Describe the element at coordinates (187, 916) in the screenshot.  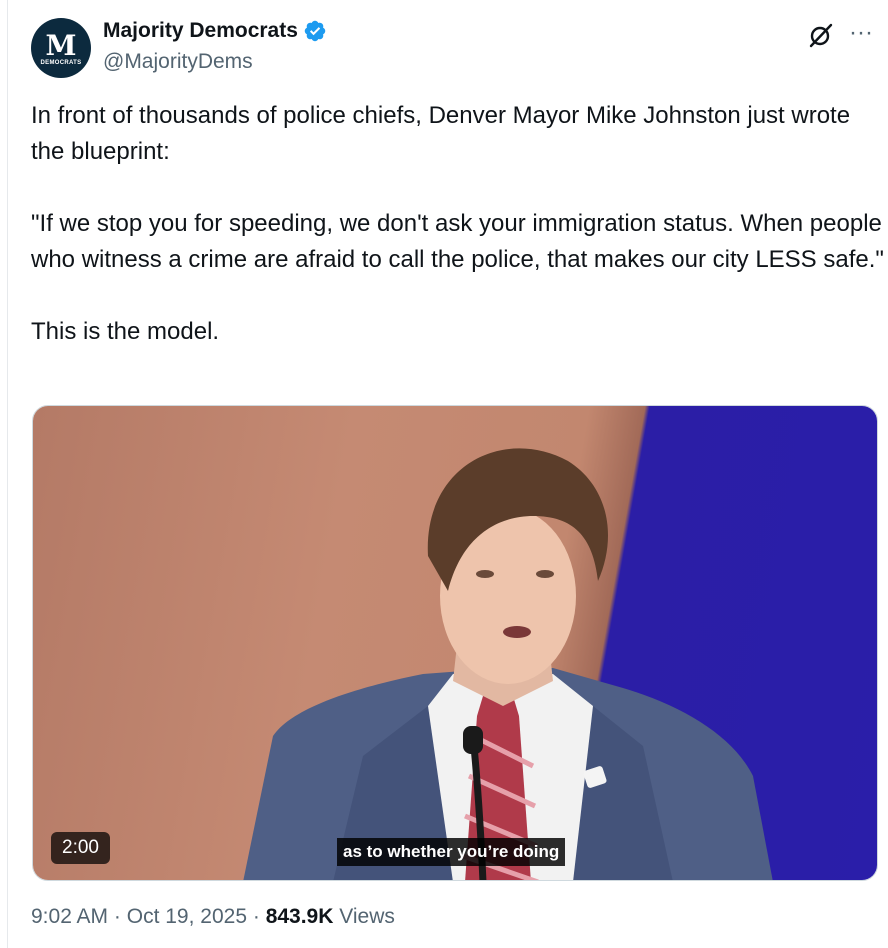
I see `tweet-date: Oct 19, 2025` at that location.